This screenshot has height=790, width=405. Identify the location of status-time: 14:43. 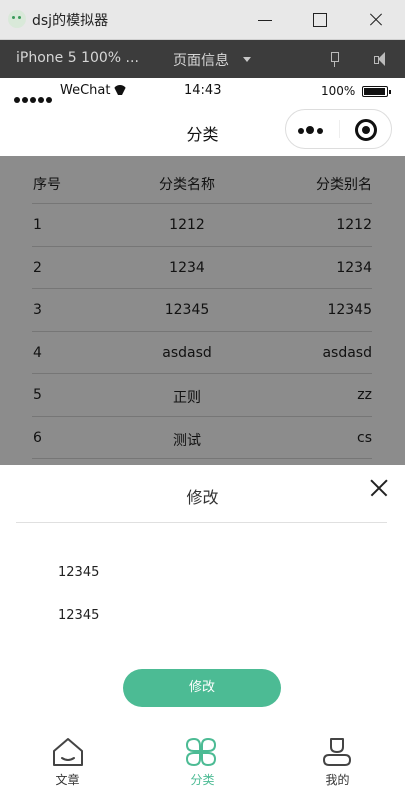
(203, 90).